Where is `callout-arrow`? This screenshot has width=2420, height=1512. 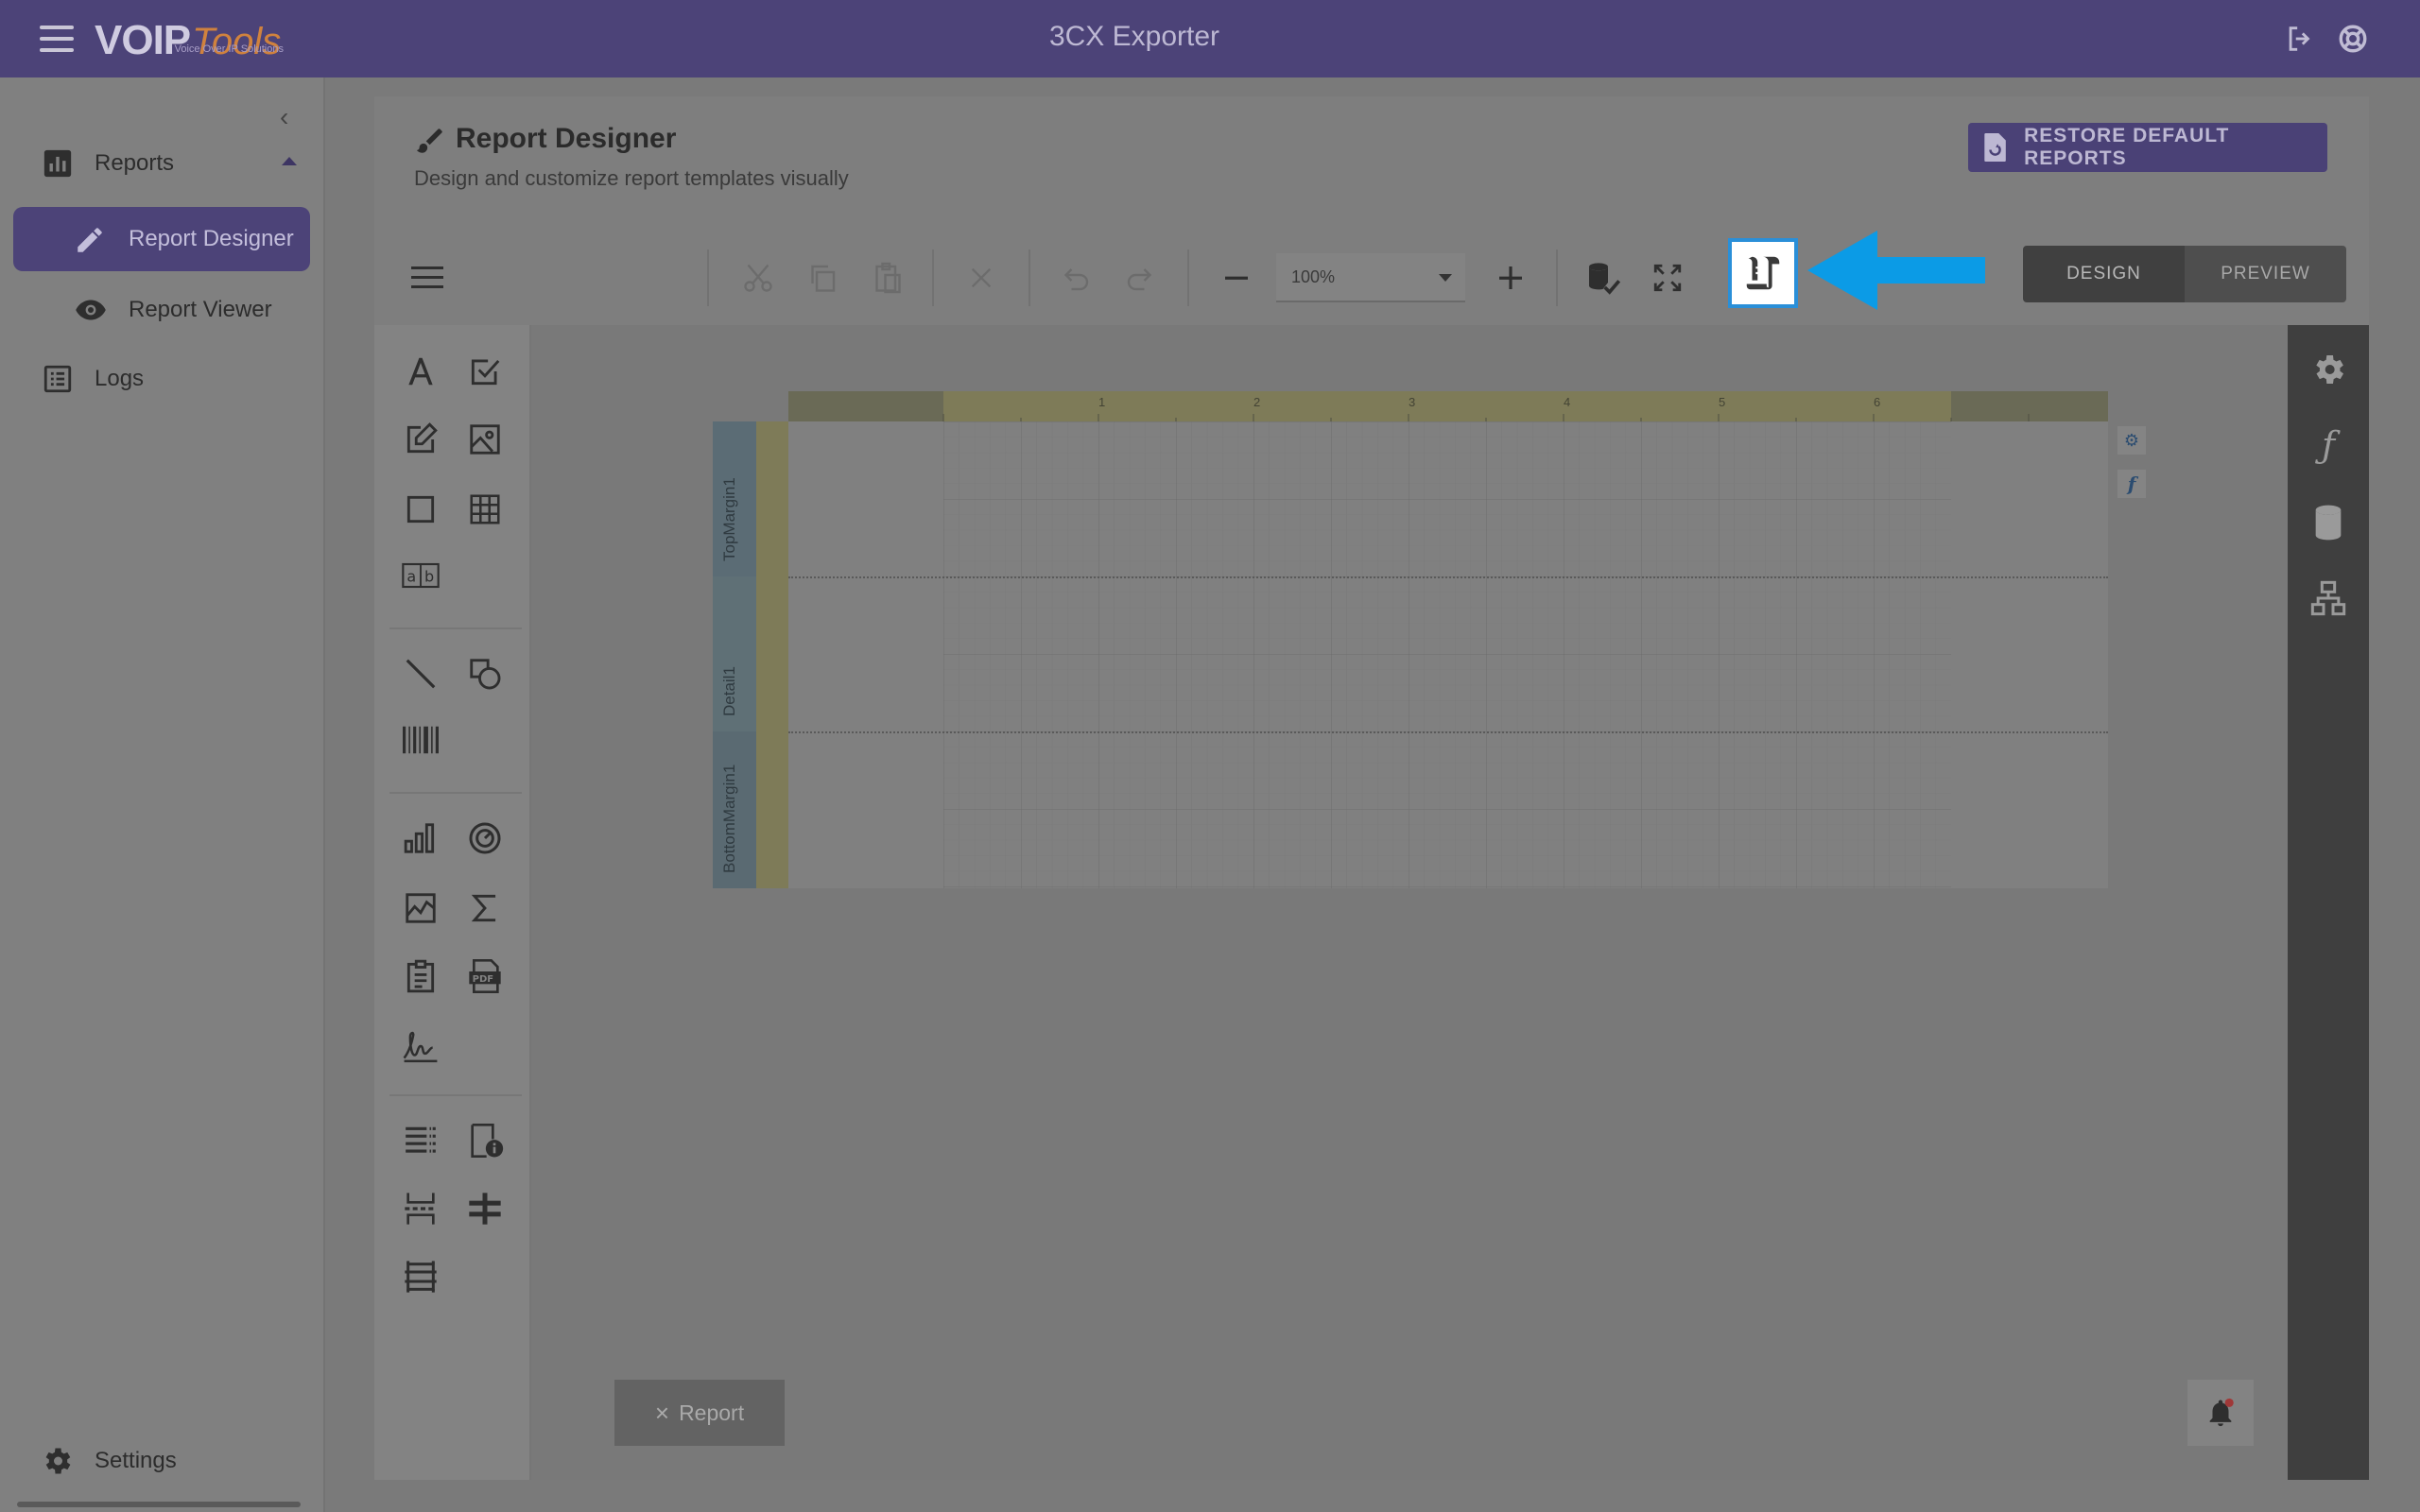 callout-arrow is located at coordinates (1896, 270).